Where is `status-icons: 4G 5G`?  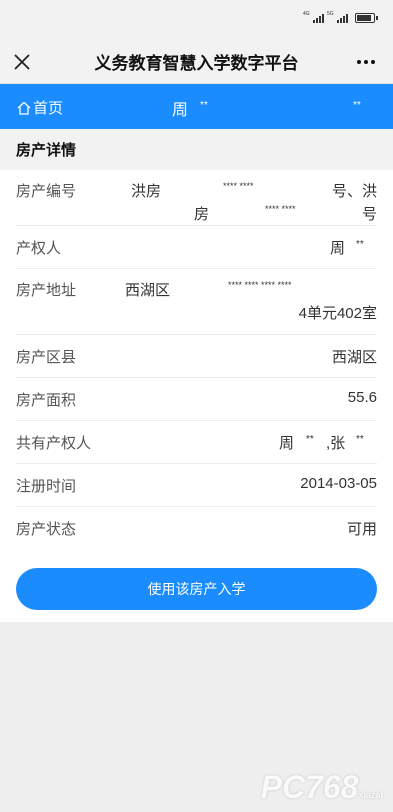 status-icons: 4G 5G is located at coordinates (340, 17).